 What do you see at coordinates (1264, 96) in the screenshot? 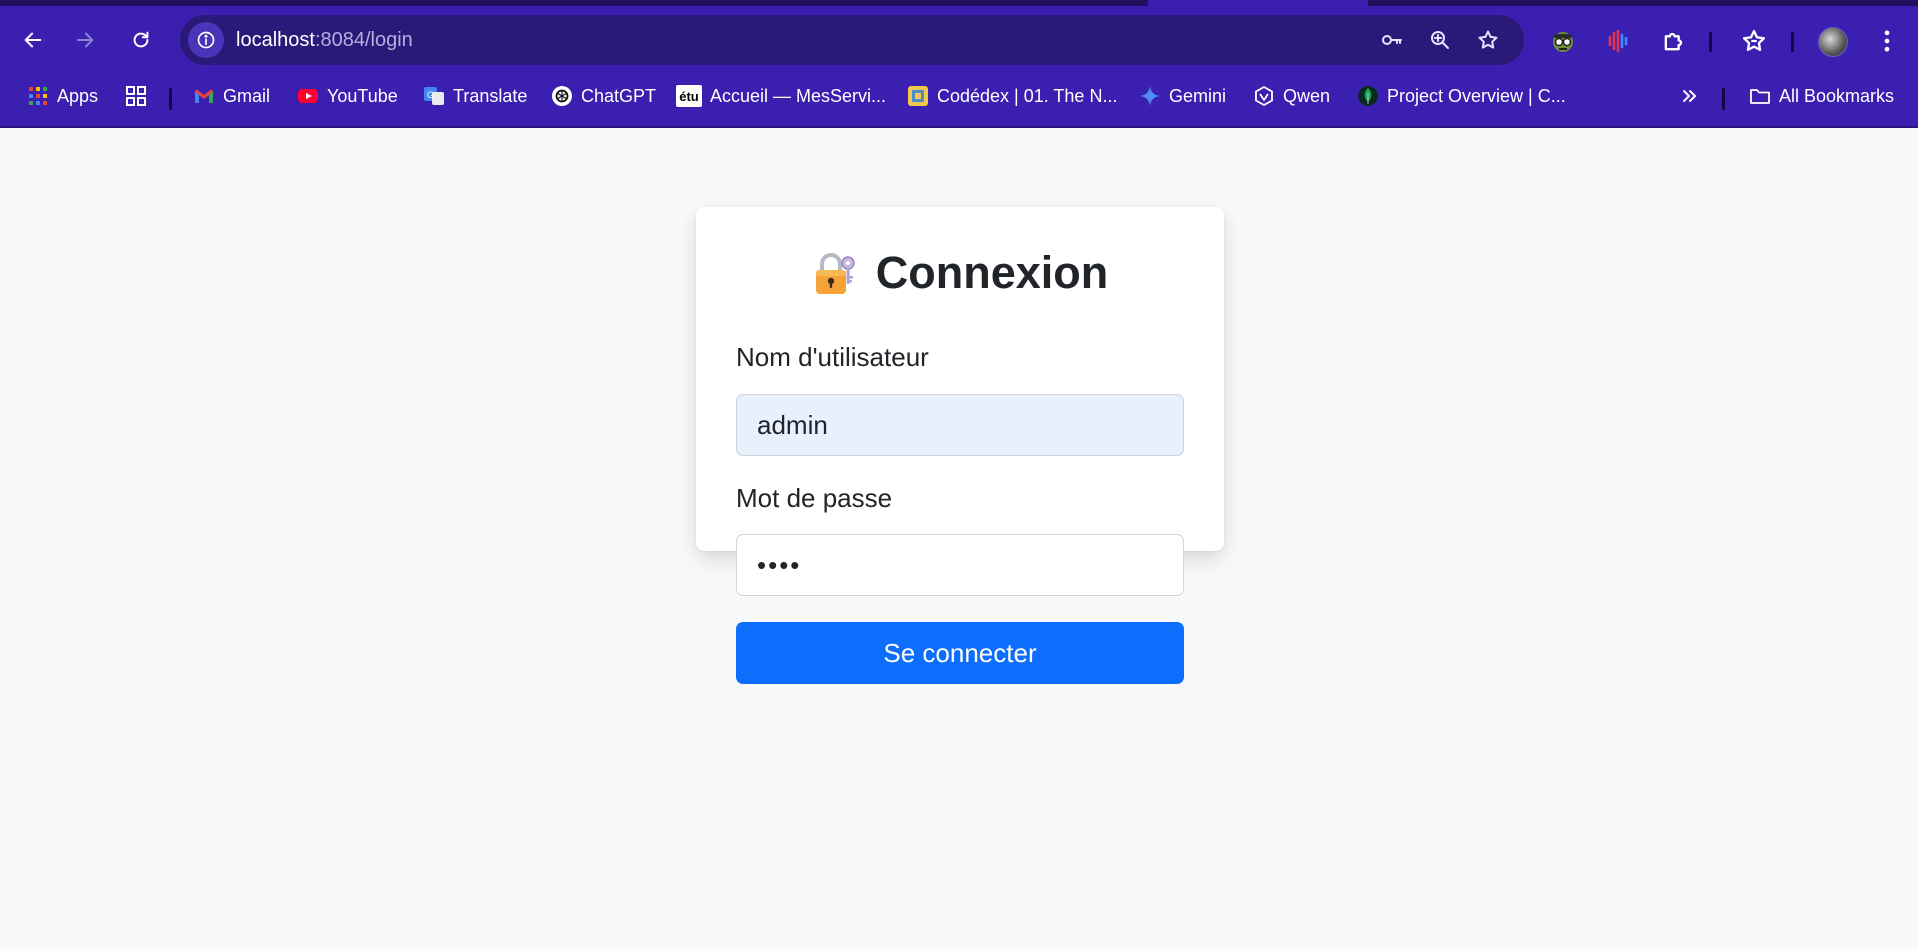
I see `qwen-icon` at bounding box center [1264, 96].